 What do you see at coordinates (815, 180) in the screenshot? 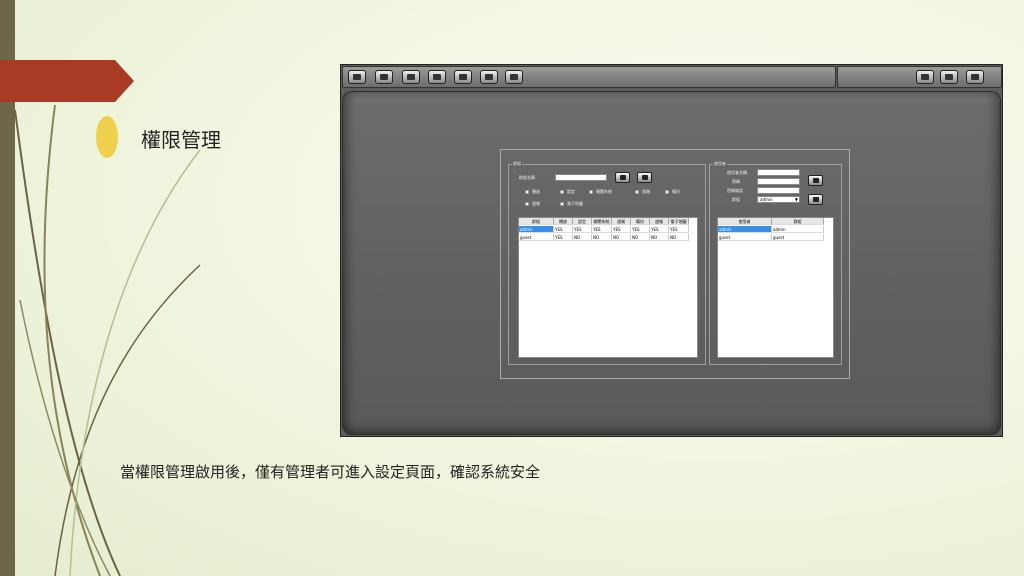
I see `add-user-button` at bounding box center [815, 180].